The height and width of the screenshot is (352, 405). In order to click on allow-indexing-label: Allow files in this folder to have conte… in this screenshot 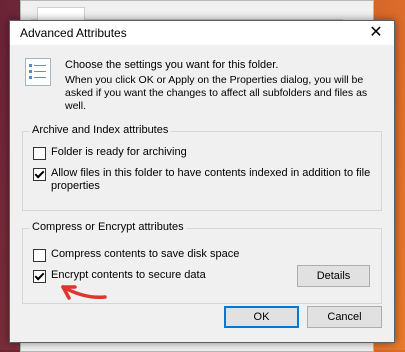, I will do `click(211, 179)`.